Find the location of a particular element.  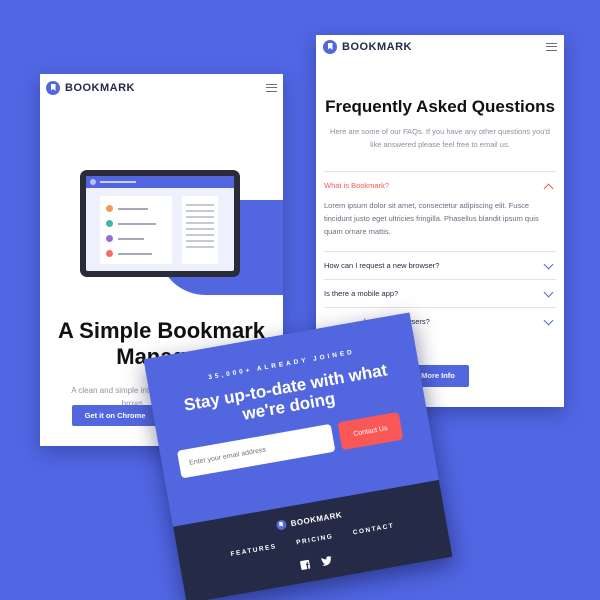

faq-item: Is there a mobile app? is located at coordinates (440, 293).